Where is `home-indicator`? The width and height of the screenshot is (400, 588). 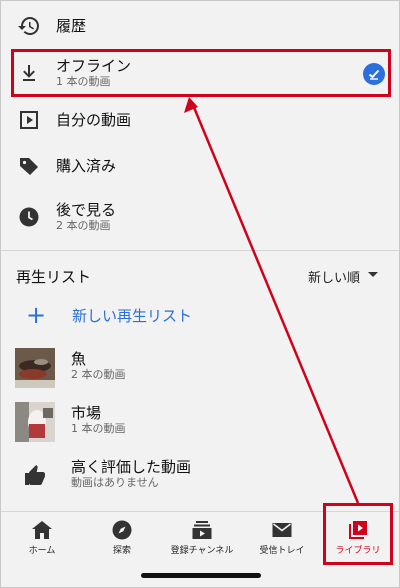
home-indicator is located at coordinates (201, 575).